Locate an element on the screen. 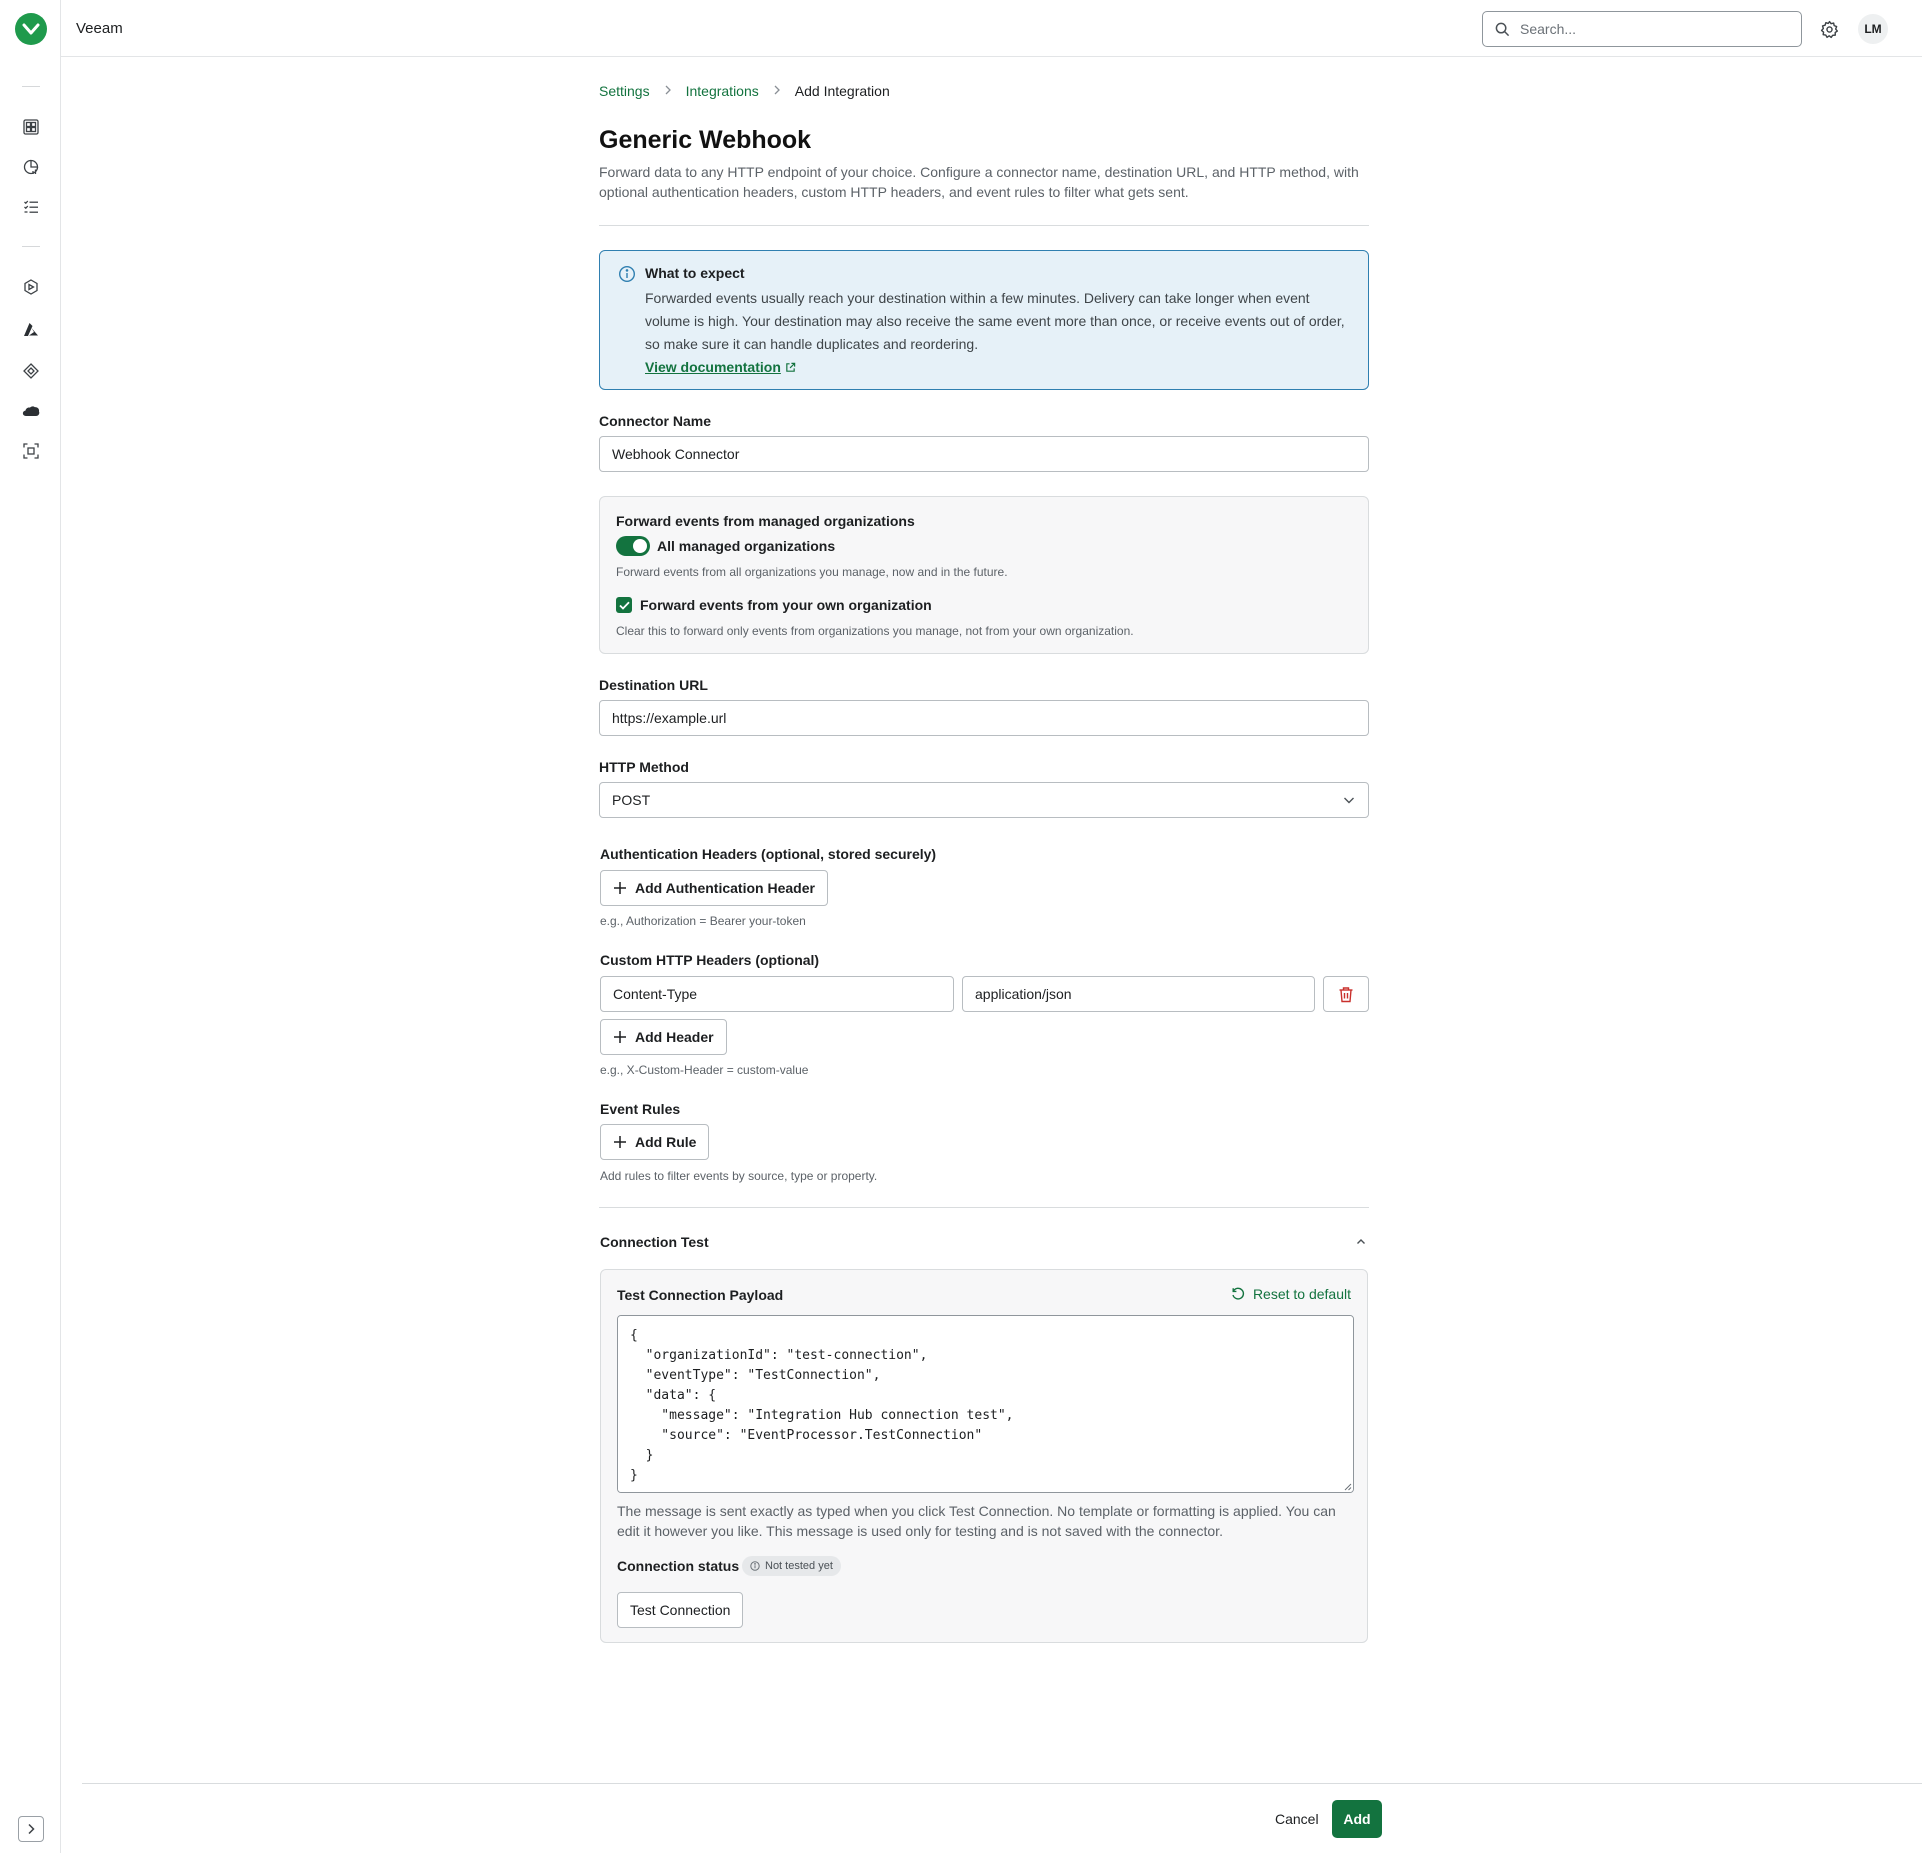 The image size is (1922, 1853). chevron-up-icon is located at coordinates (1361, 1242).